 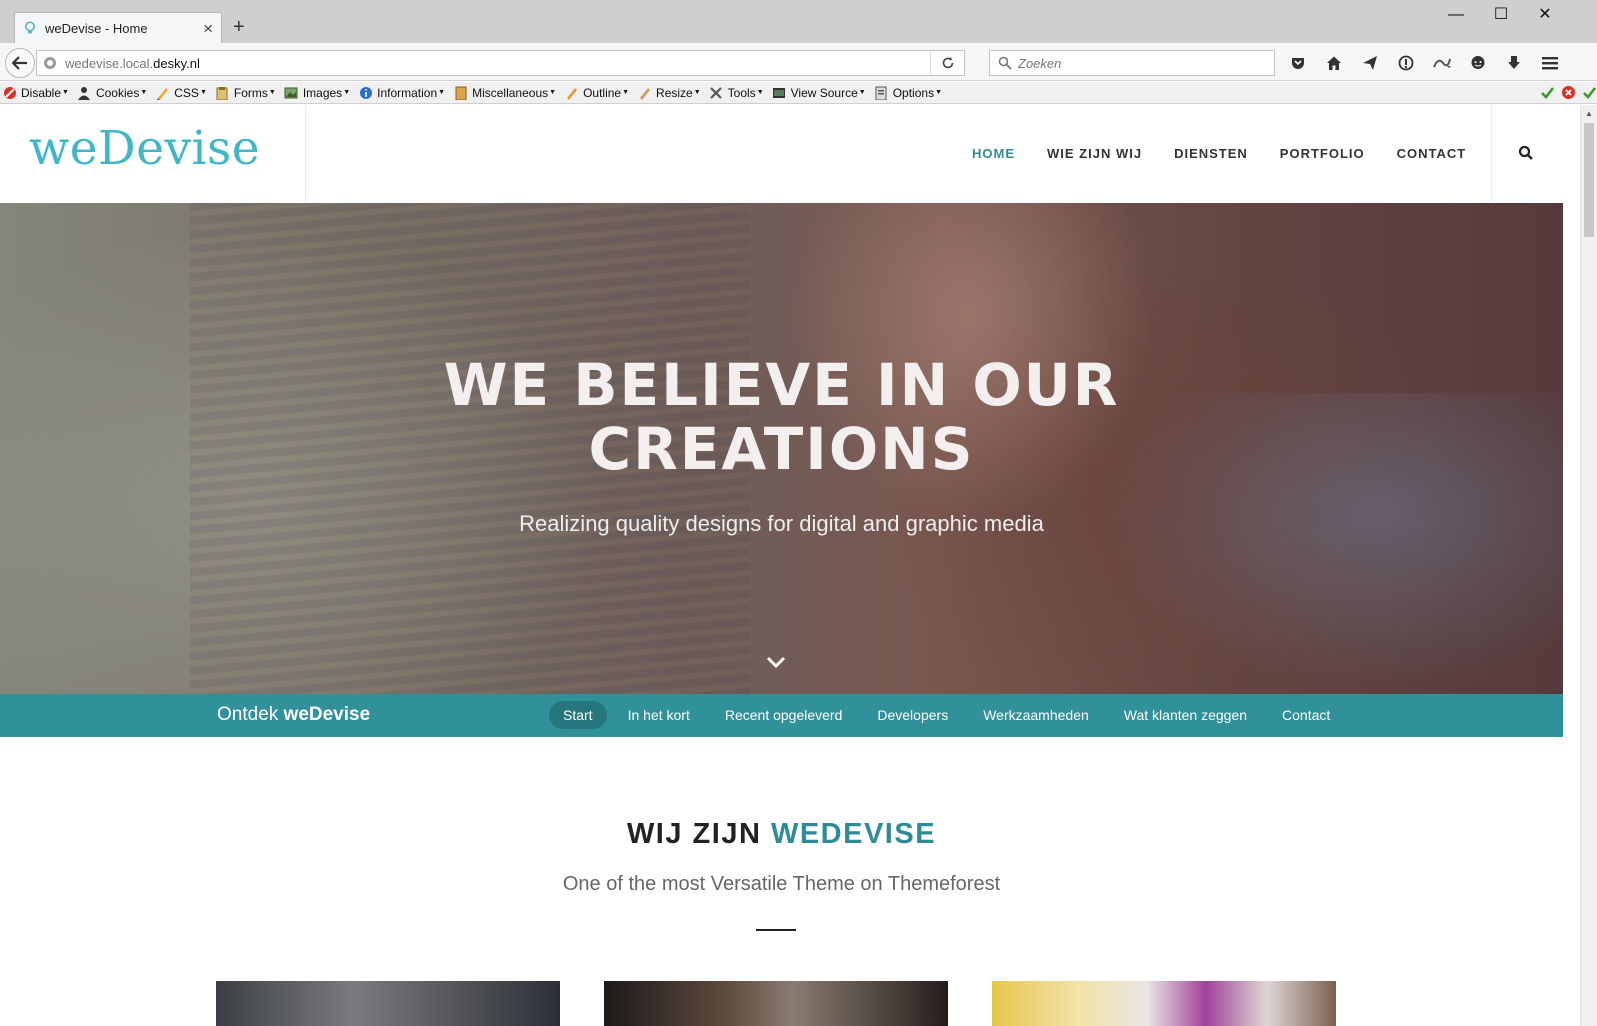 I want to click on devbar-label: Resize, so click(x=674, y=92).